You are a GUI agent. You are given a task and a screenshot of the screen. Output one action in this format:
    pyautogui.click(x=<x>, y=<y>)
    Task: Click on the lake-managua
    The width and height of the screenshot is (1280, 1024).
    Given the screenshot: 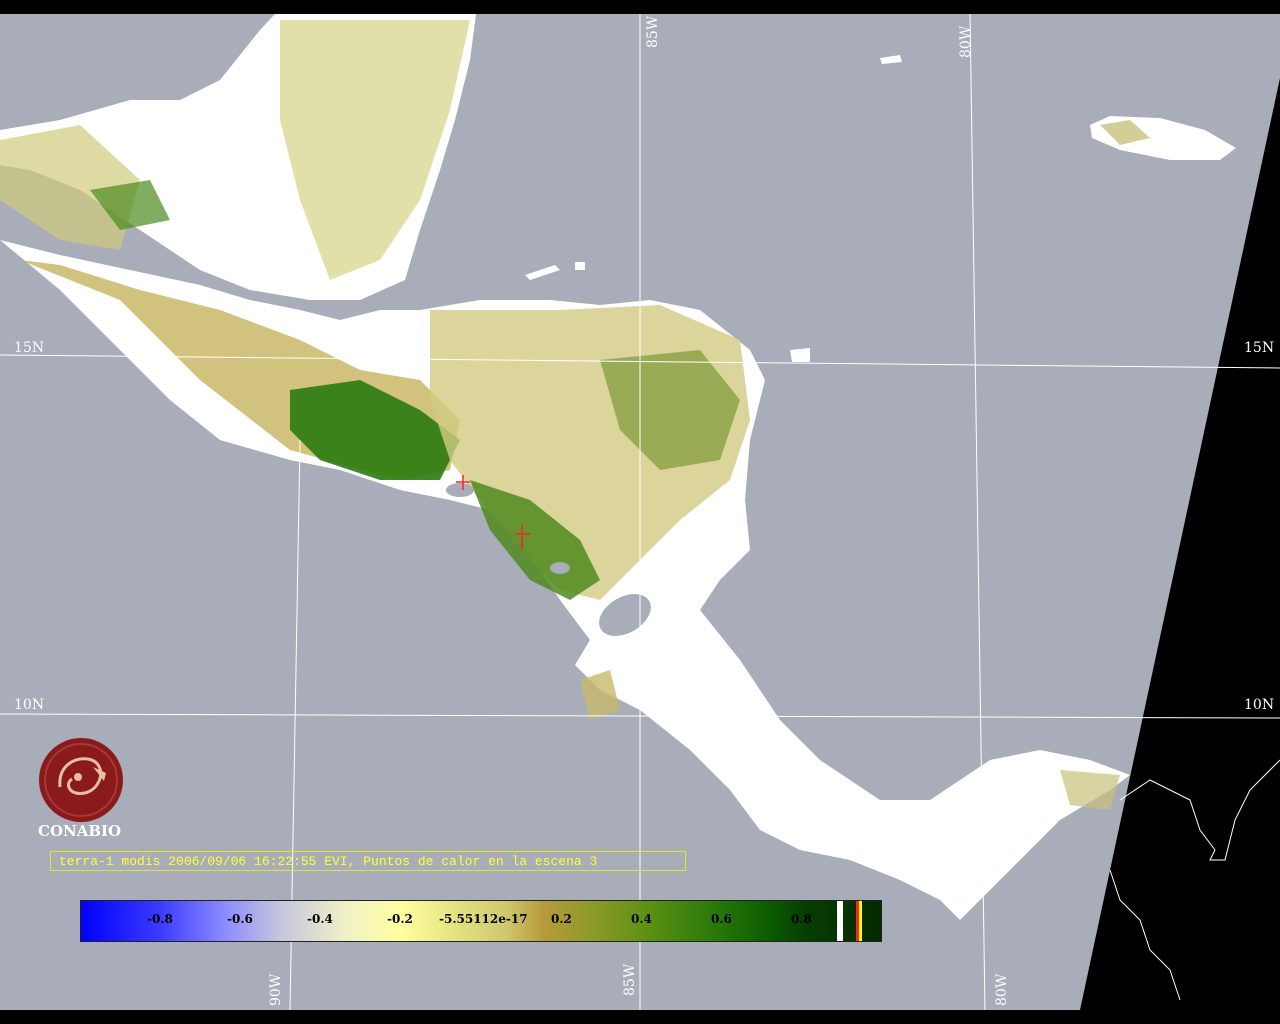 What is the action you would take?
    pyautogui.click(x=560, y=568)
    